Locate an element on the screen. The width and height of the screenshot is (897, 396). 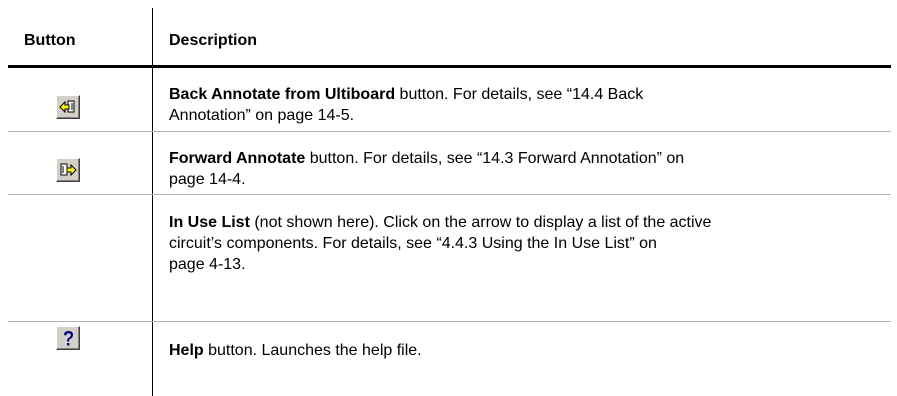
back-annotate-icon is located at coordinates (67, 107).